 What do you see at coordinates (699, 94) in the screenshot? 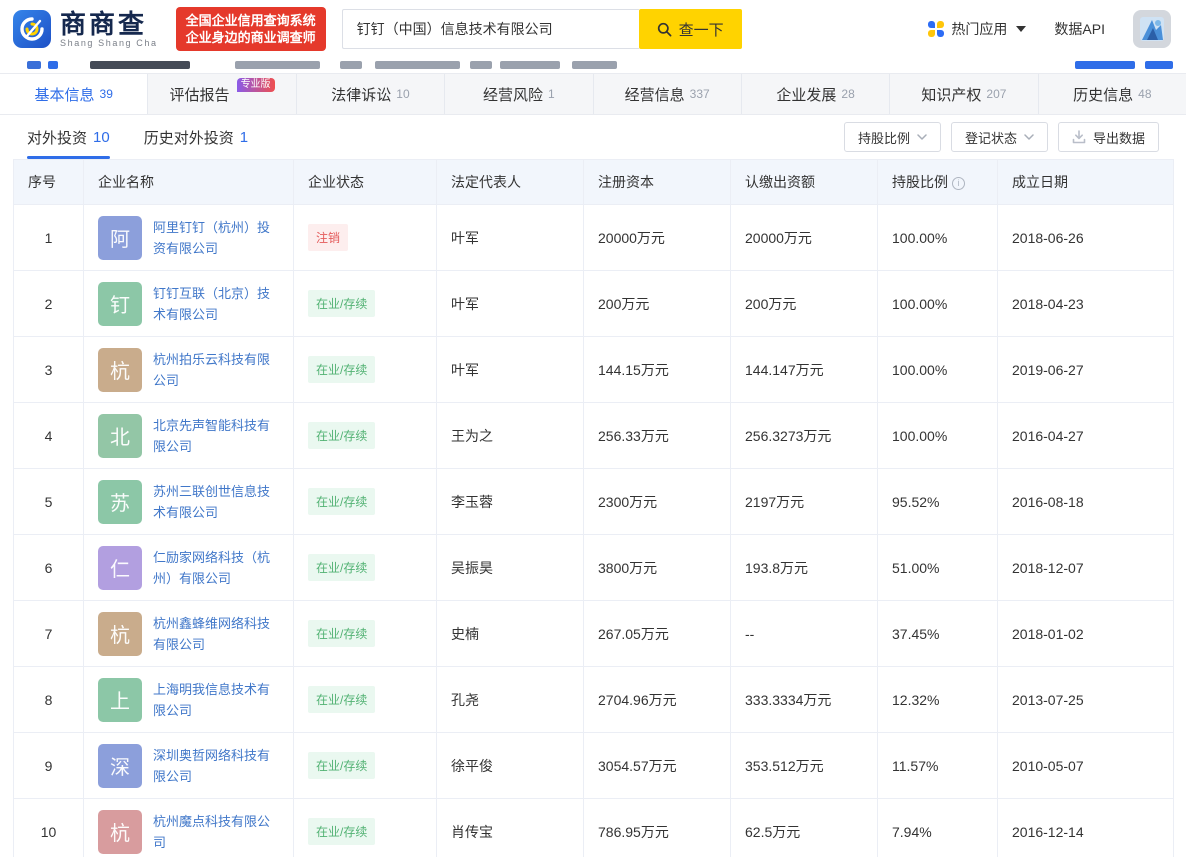
I see `tab-count: 337` at bounding box center [699, 94].